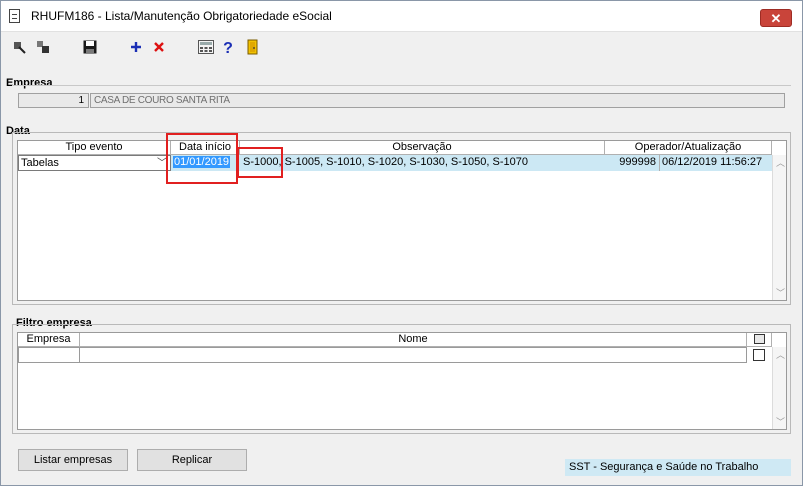 This screenshot has width=803, height=486. What do you see at coordinates (53, 100) in the screenshot?
I see `empresa-code-field: 1` at bounding box center [53, 100].